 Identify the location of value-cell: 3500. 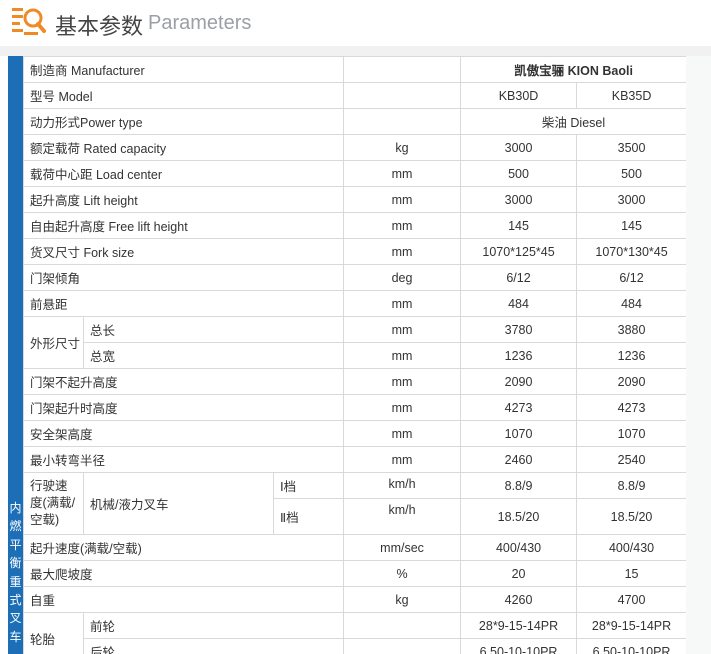
(631, 147).